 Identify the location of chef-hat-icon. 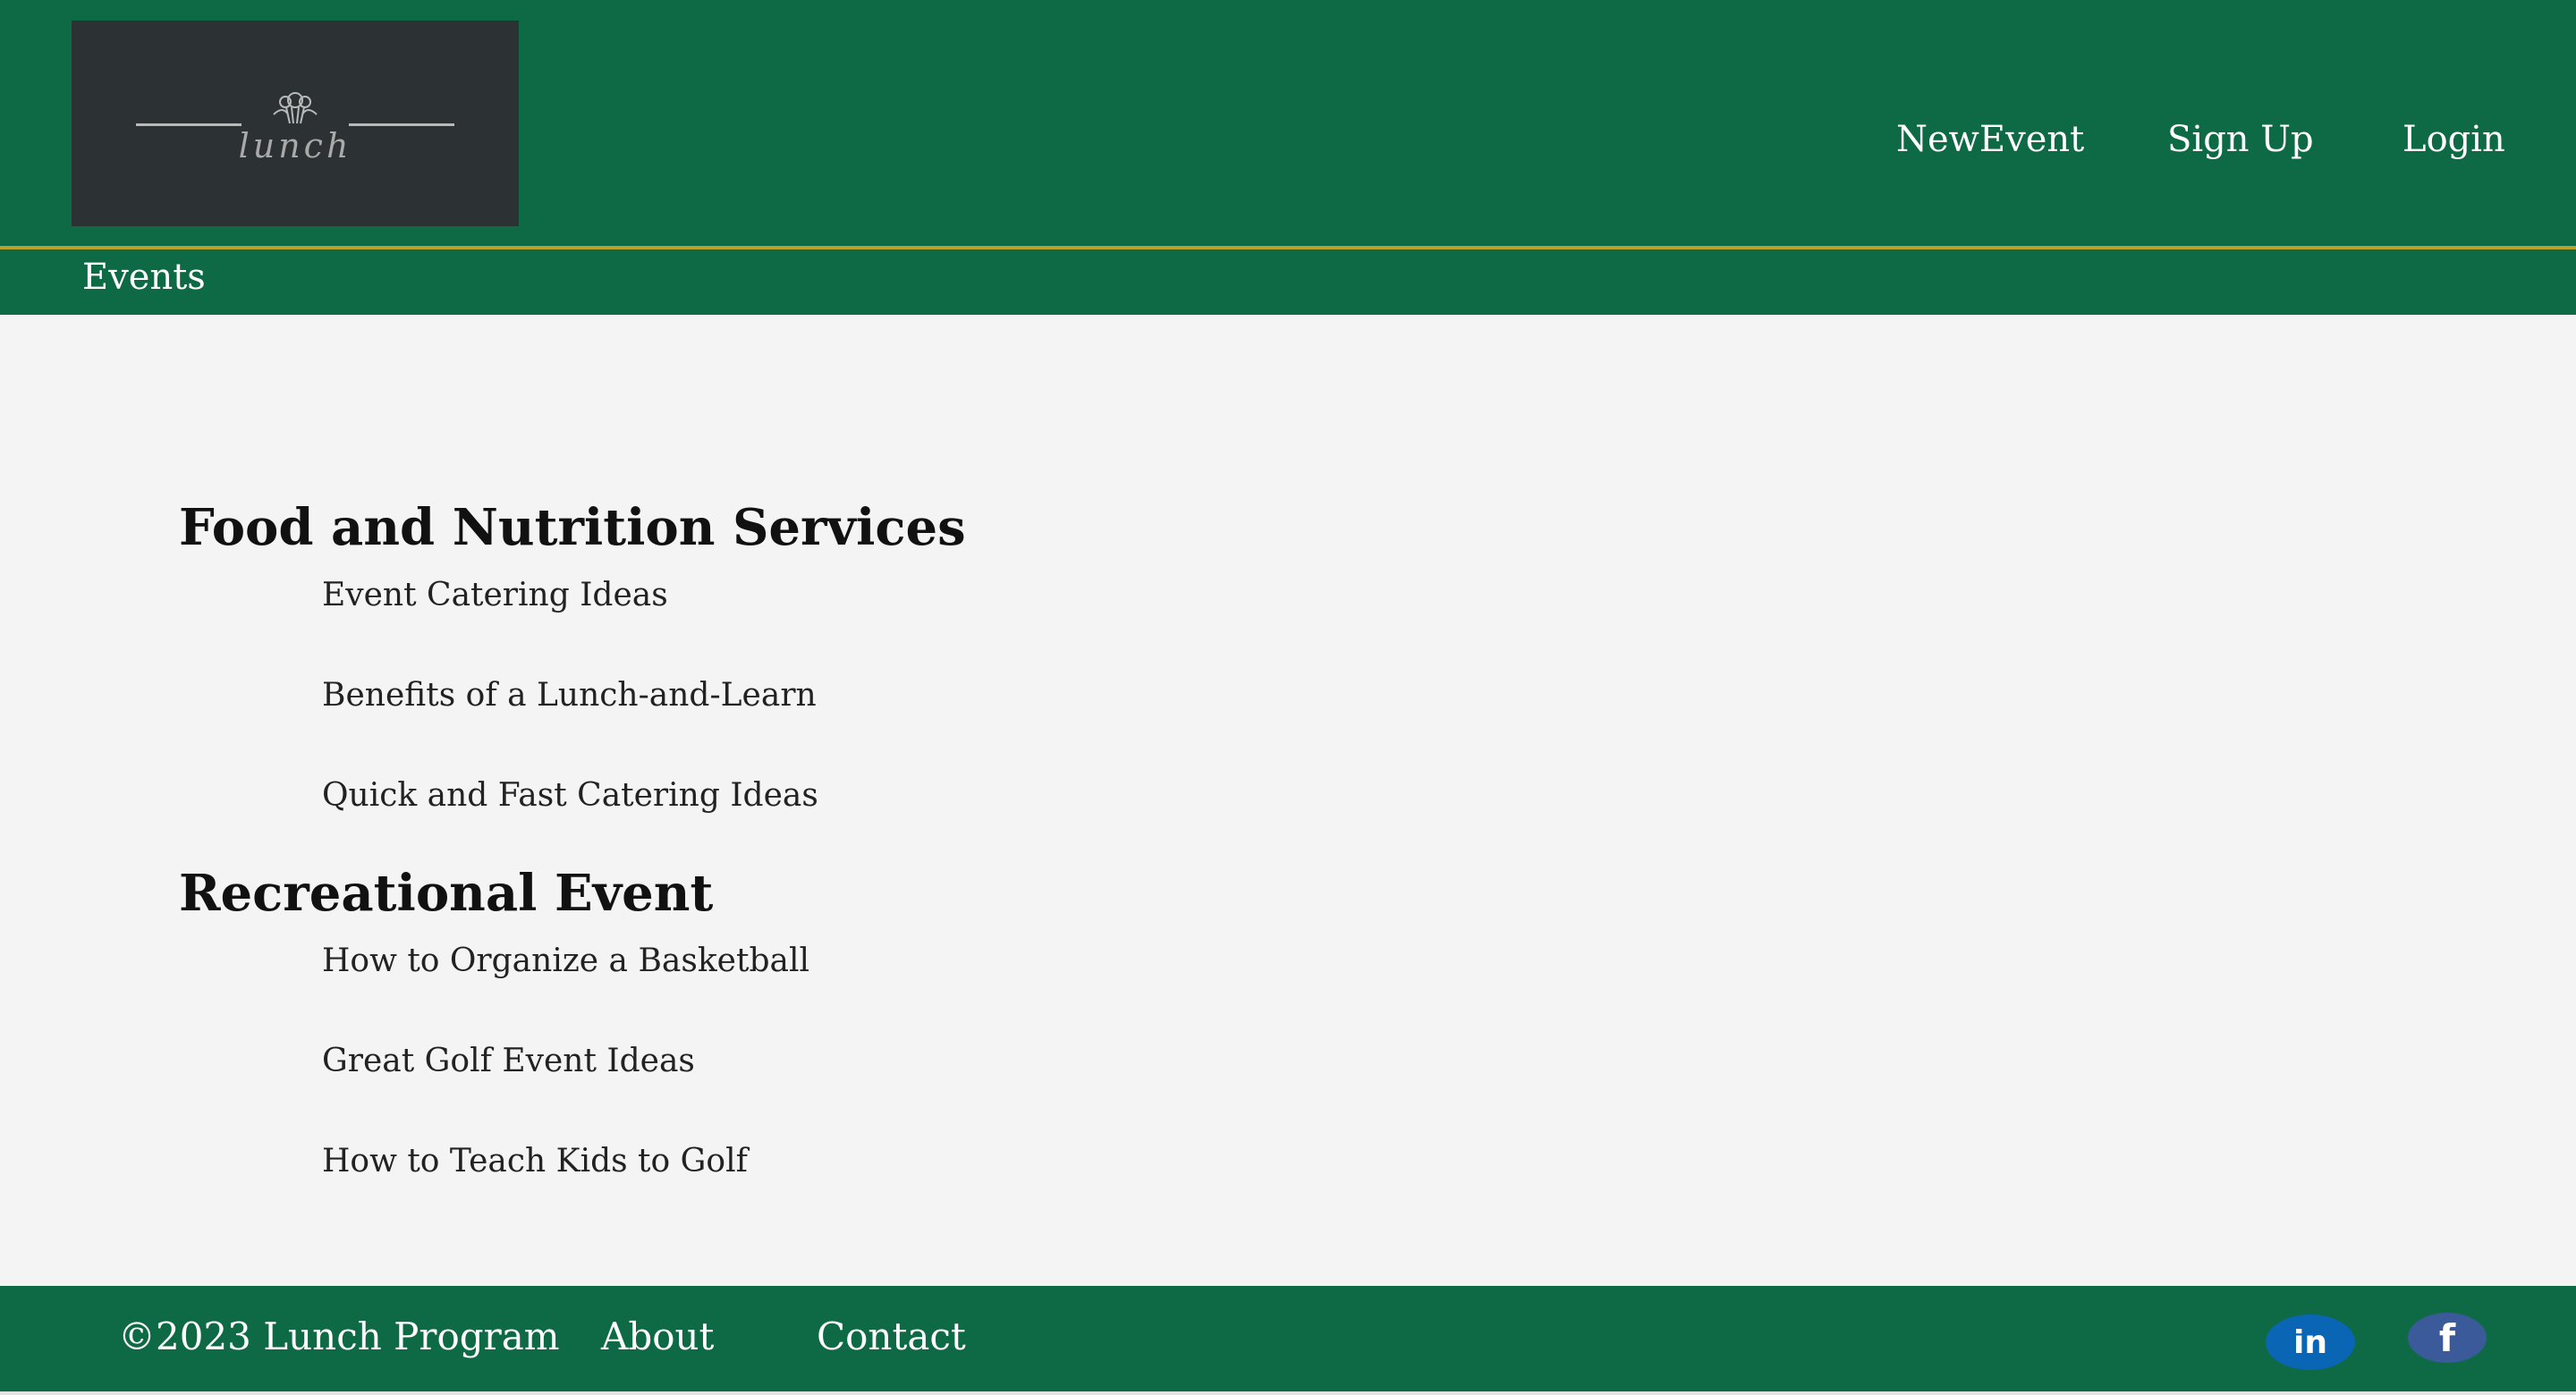
(295, 108).